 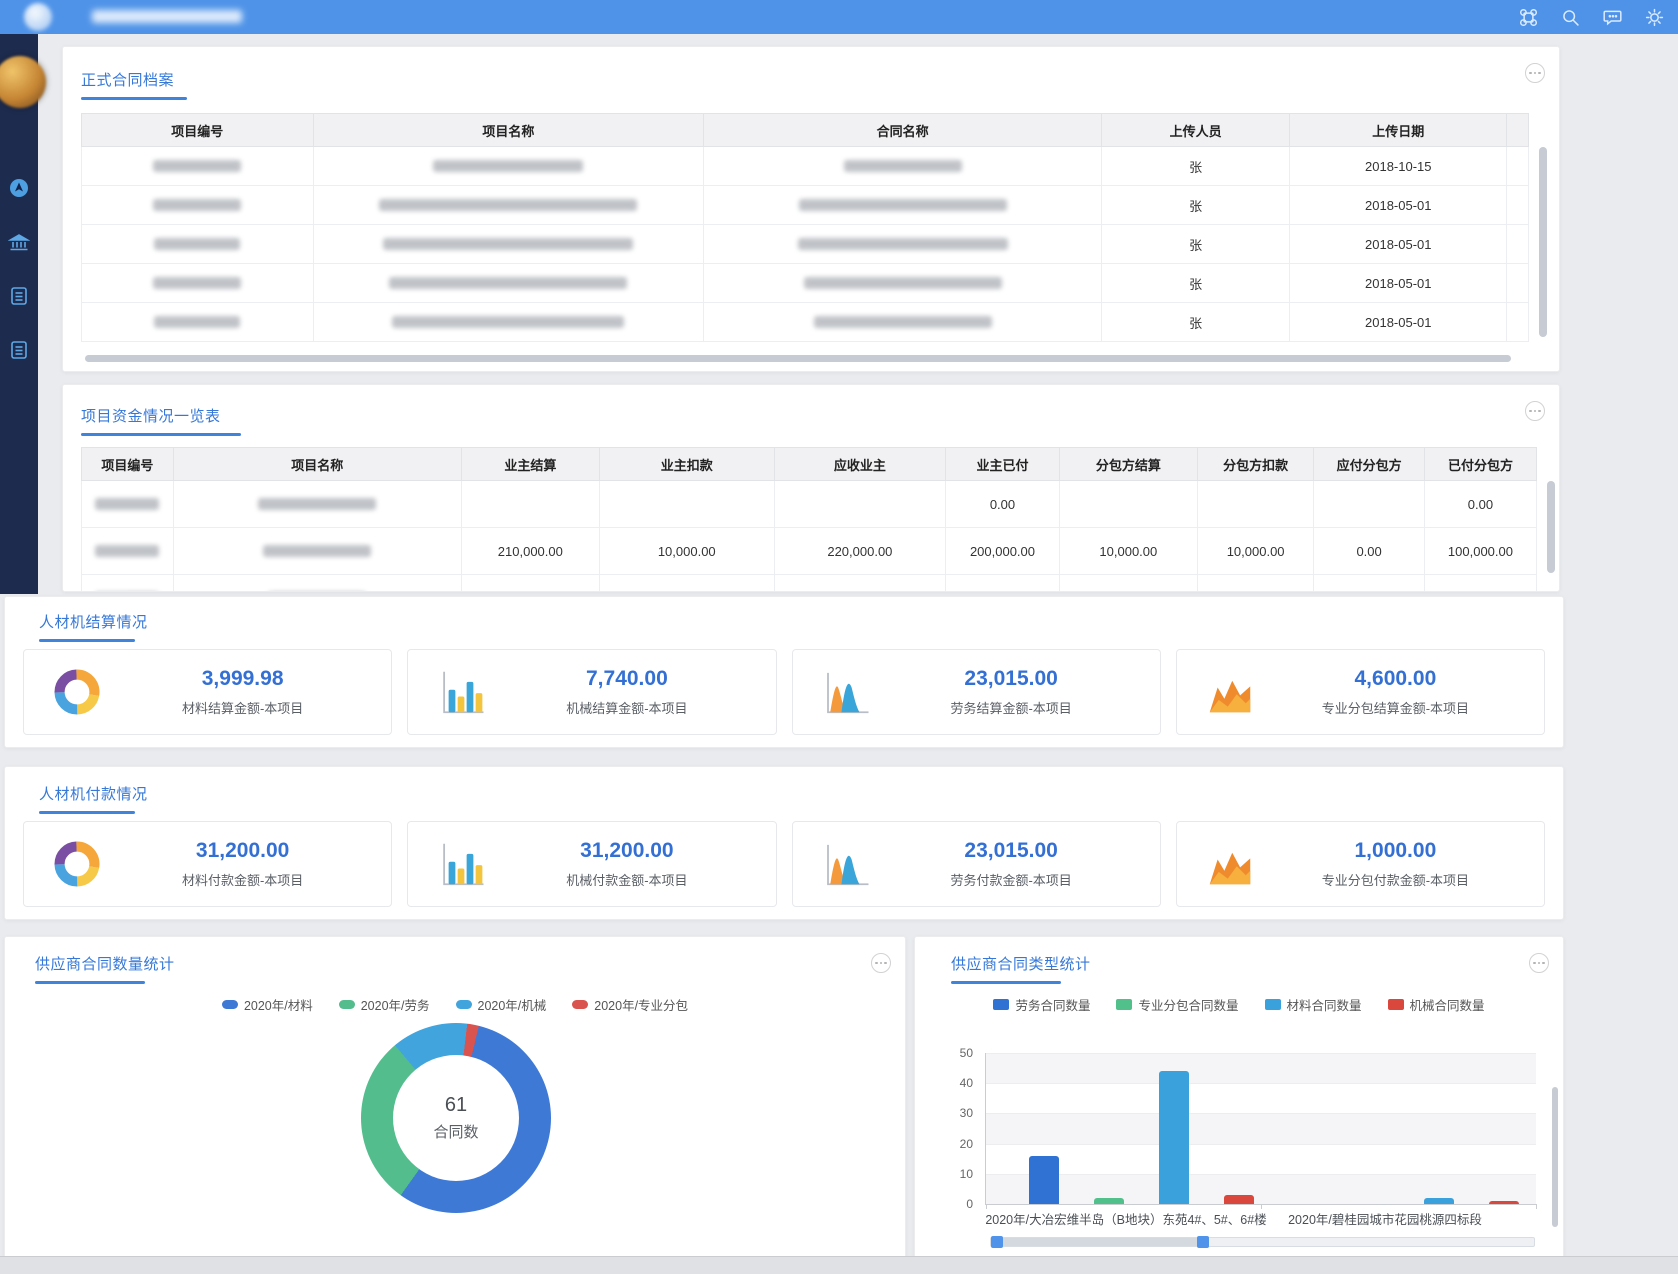 I want to click on settings-icon, so click(x=1654, y=17).